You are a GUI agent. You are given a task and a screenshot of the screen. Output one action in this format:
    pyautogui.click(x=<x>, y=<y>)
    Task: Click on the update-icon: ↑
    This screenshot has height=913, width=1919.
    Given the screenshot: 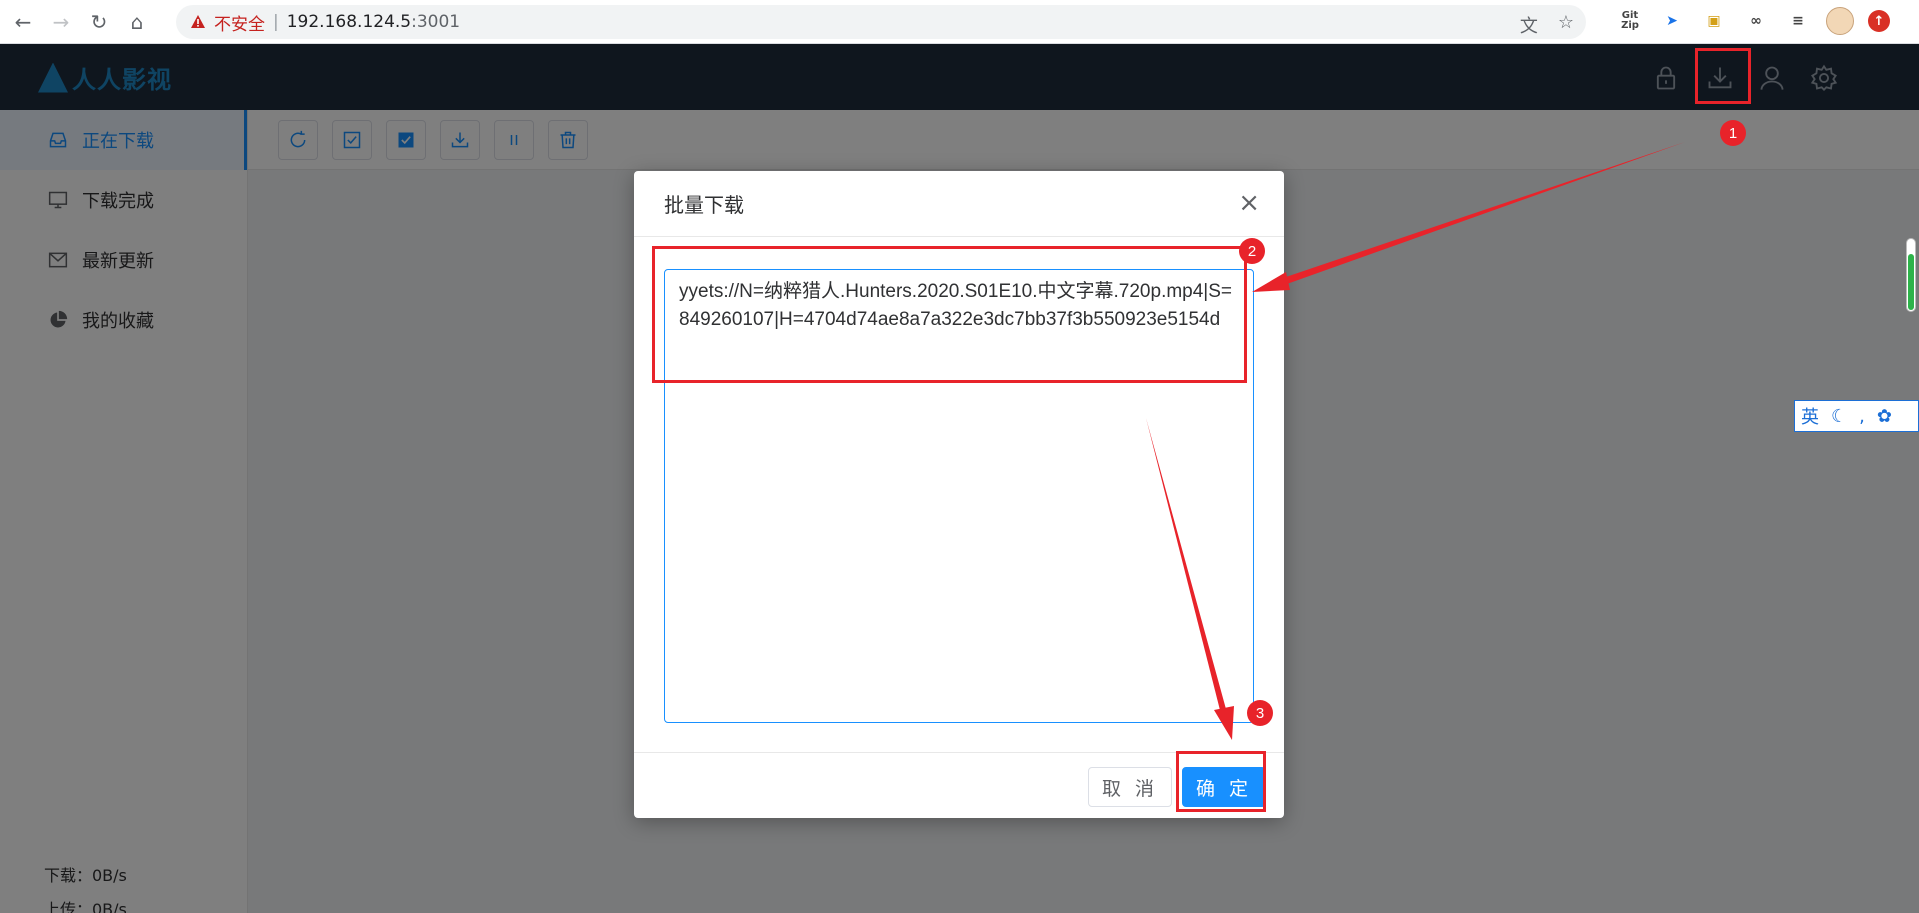 What is the action you would take?
    pyautogui.click(x=1879, y=21)
    